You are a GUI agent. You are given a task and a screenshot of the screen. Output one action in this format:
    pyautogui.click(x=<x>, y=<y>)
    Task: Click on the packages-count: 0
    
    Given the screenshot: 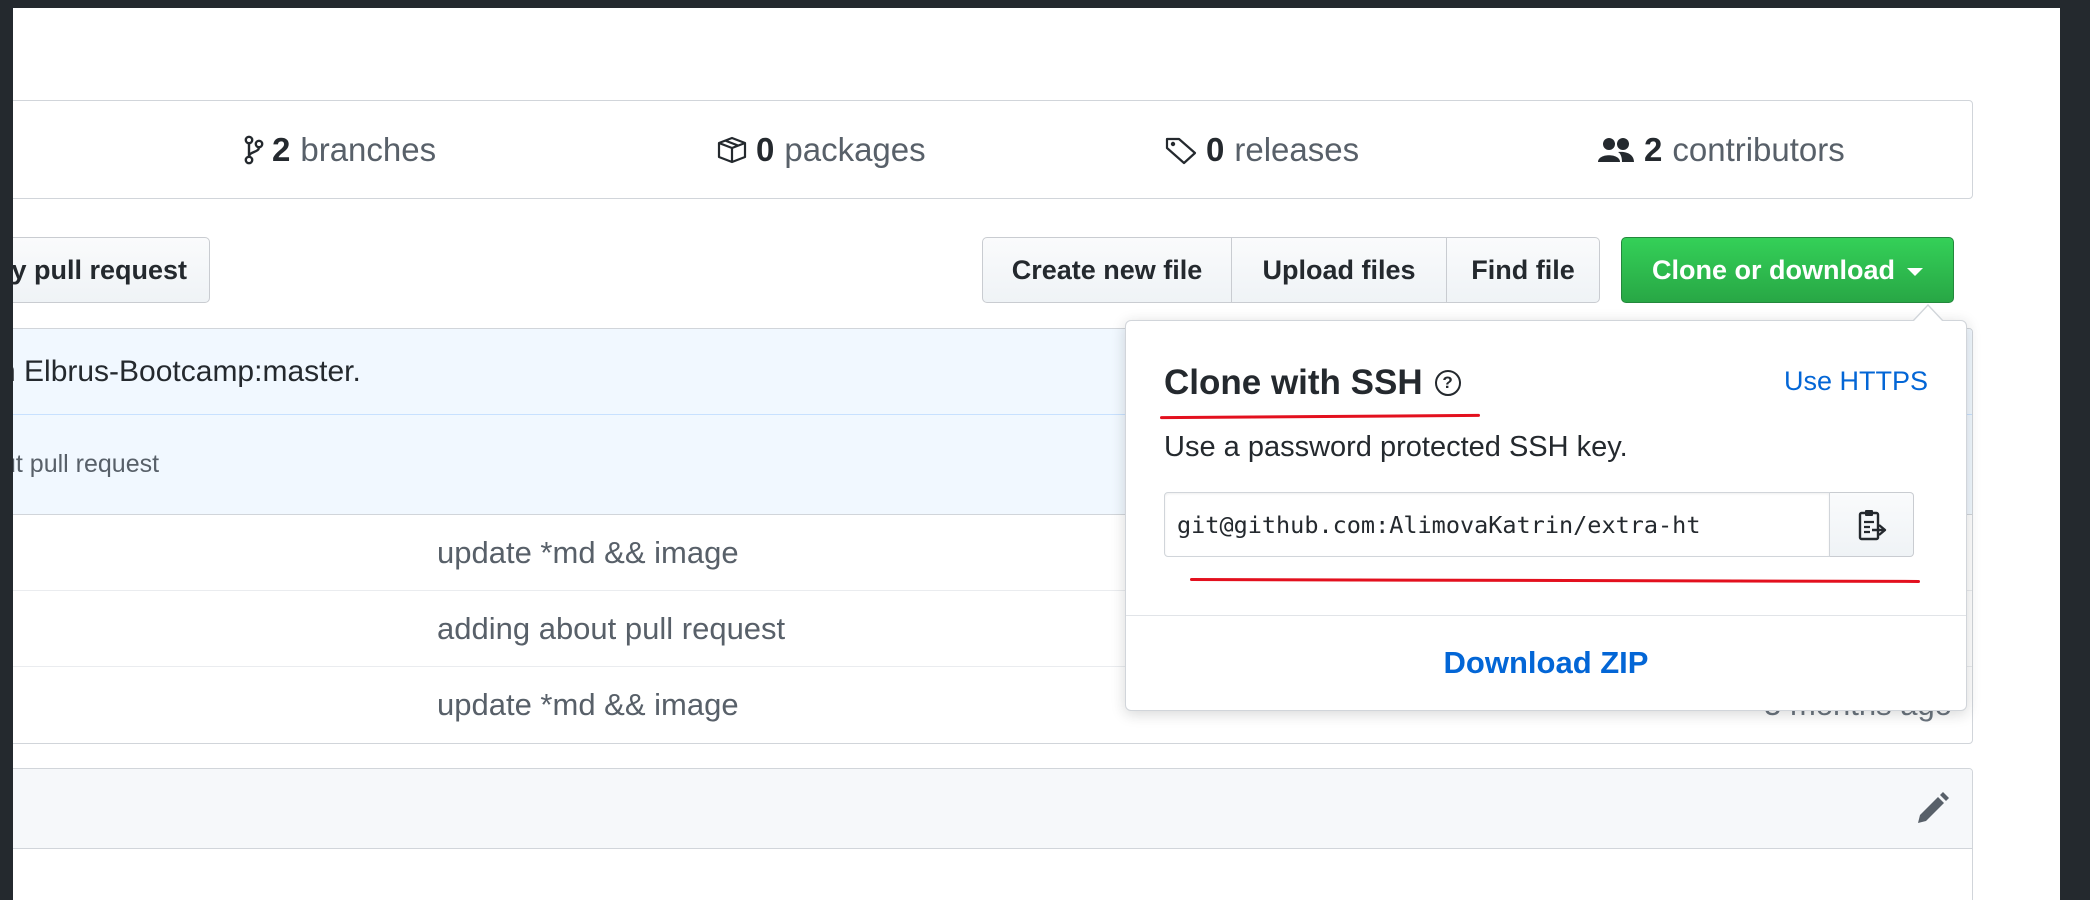 What is the action you would take?
    pyautogui.click(x=765, y=149)
    